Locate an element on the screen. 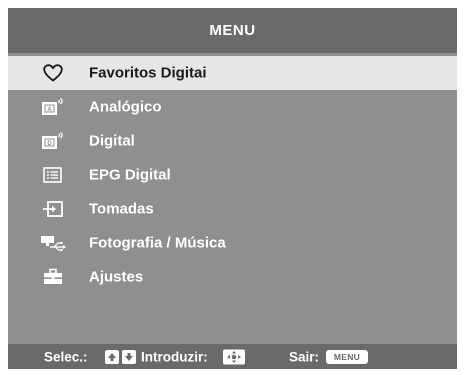  menu-item-digital: D Digital is located at coordinates (232, 141).